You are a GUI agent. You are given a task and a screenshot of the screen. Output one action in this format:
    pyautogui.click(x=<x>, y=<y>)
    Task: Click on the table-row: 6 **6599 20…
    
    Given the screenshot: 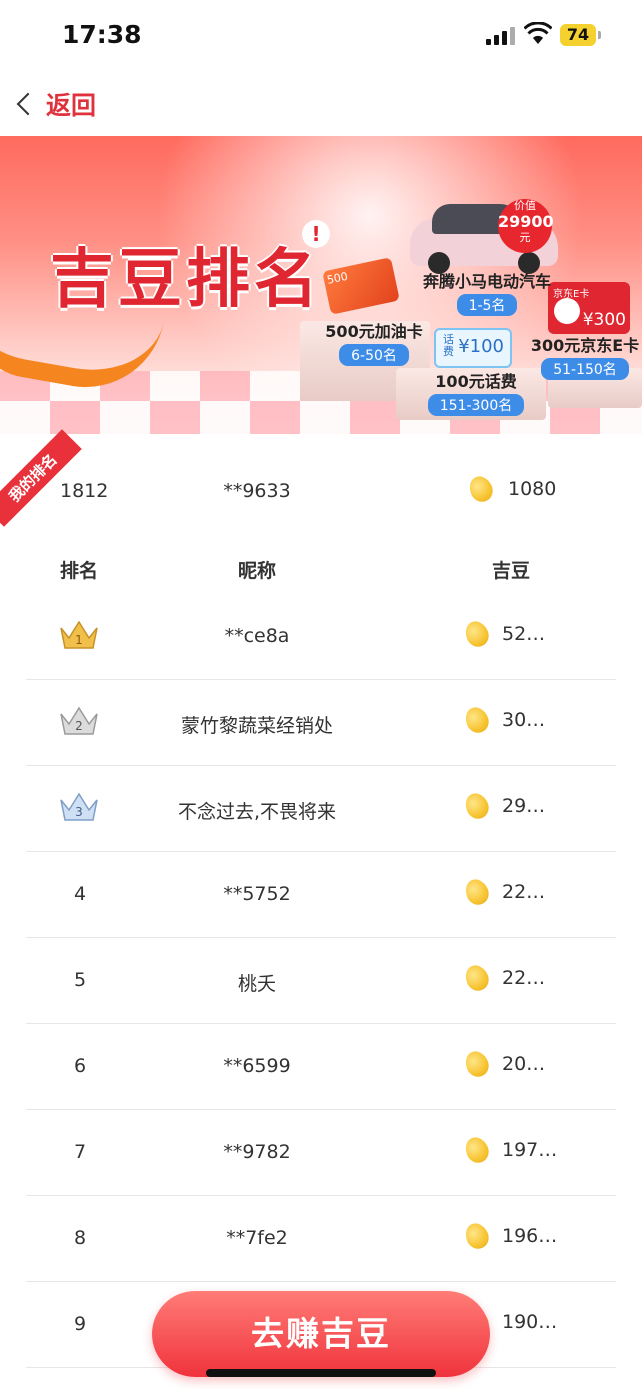 What is the action you would take?
    pyautogui.click(x=321, y=1067)
    